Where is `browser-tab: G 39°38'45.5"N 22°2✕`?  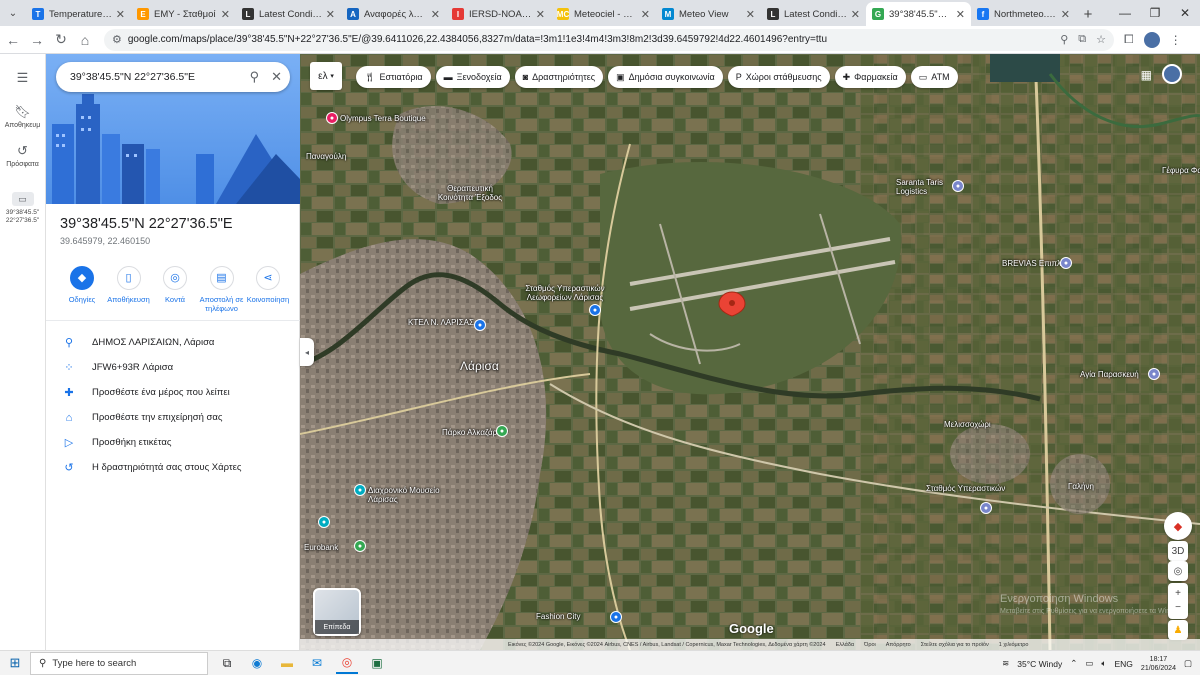
browser-tab: G 39°38'45.5"N 22°2✕ is located at coordinates (918, 14).